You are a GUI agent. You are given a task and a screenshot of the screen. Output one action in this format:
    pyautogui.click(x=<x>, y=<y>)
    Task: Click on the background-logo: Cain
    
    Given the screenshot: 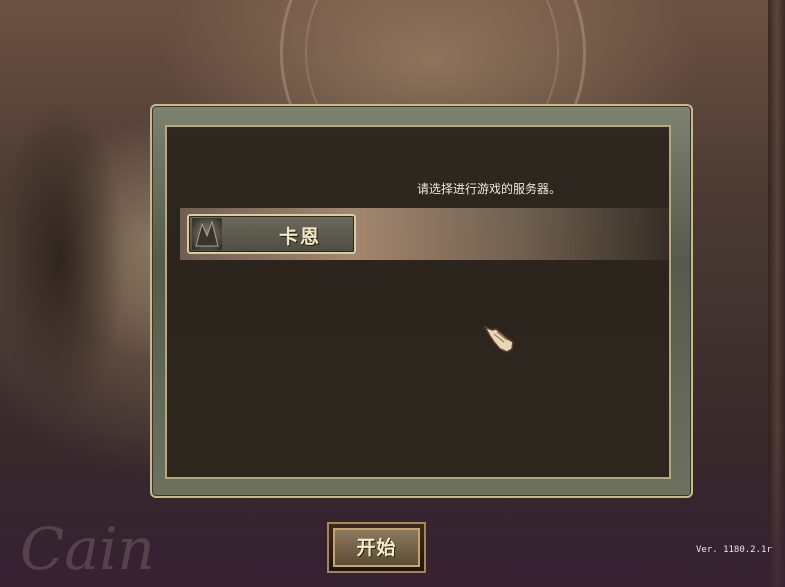 What is the action you would take?
    pyautogui.click(x=87, y=549)
    